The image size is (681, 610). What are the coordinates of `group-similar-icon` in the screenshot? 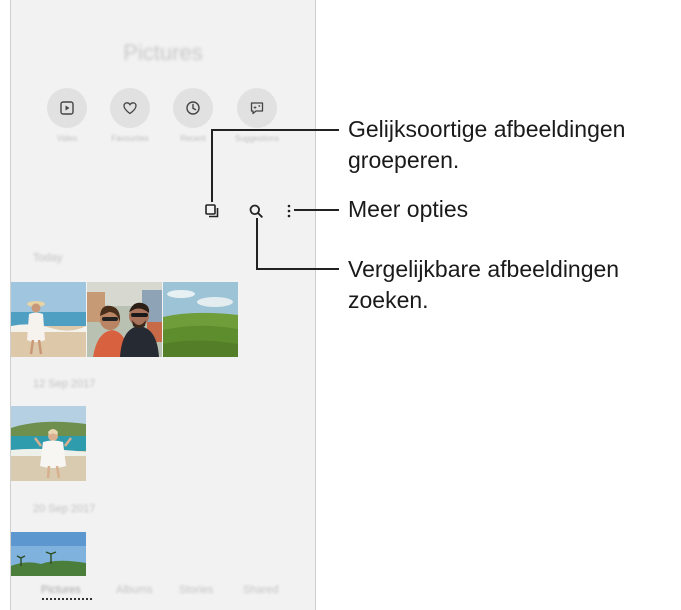 It's located at (212, 211).